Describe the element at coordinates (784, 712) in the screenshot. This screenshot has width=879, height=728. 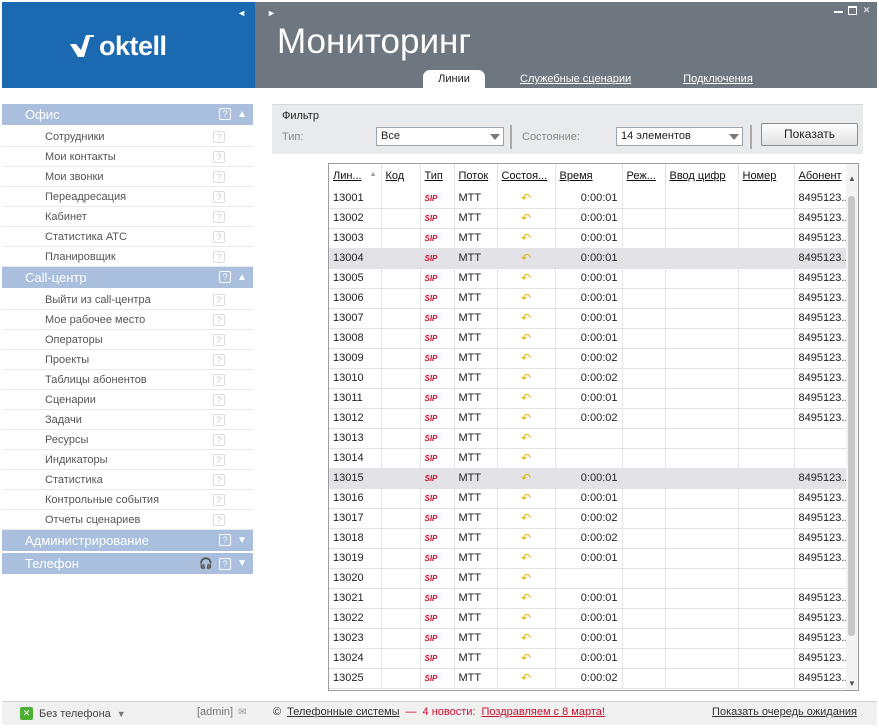
I see `show-queue-link: Показать очередь ожидания` at that location.